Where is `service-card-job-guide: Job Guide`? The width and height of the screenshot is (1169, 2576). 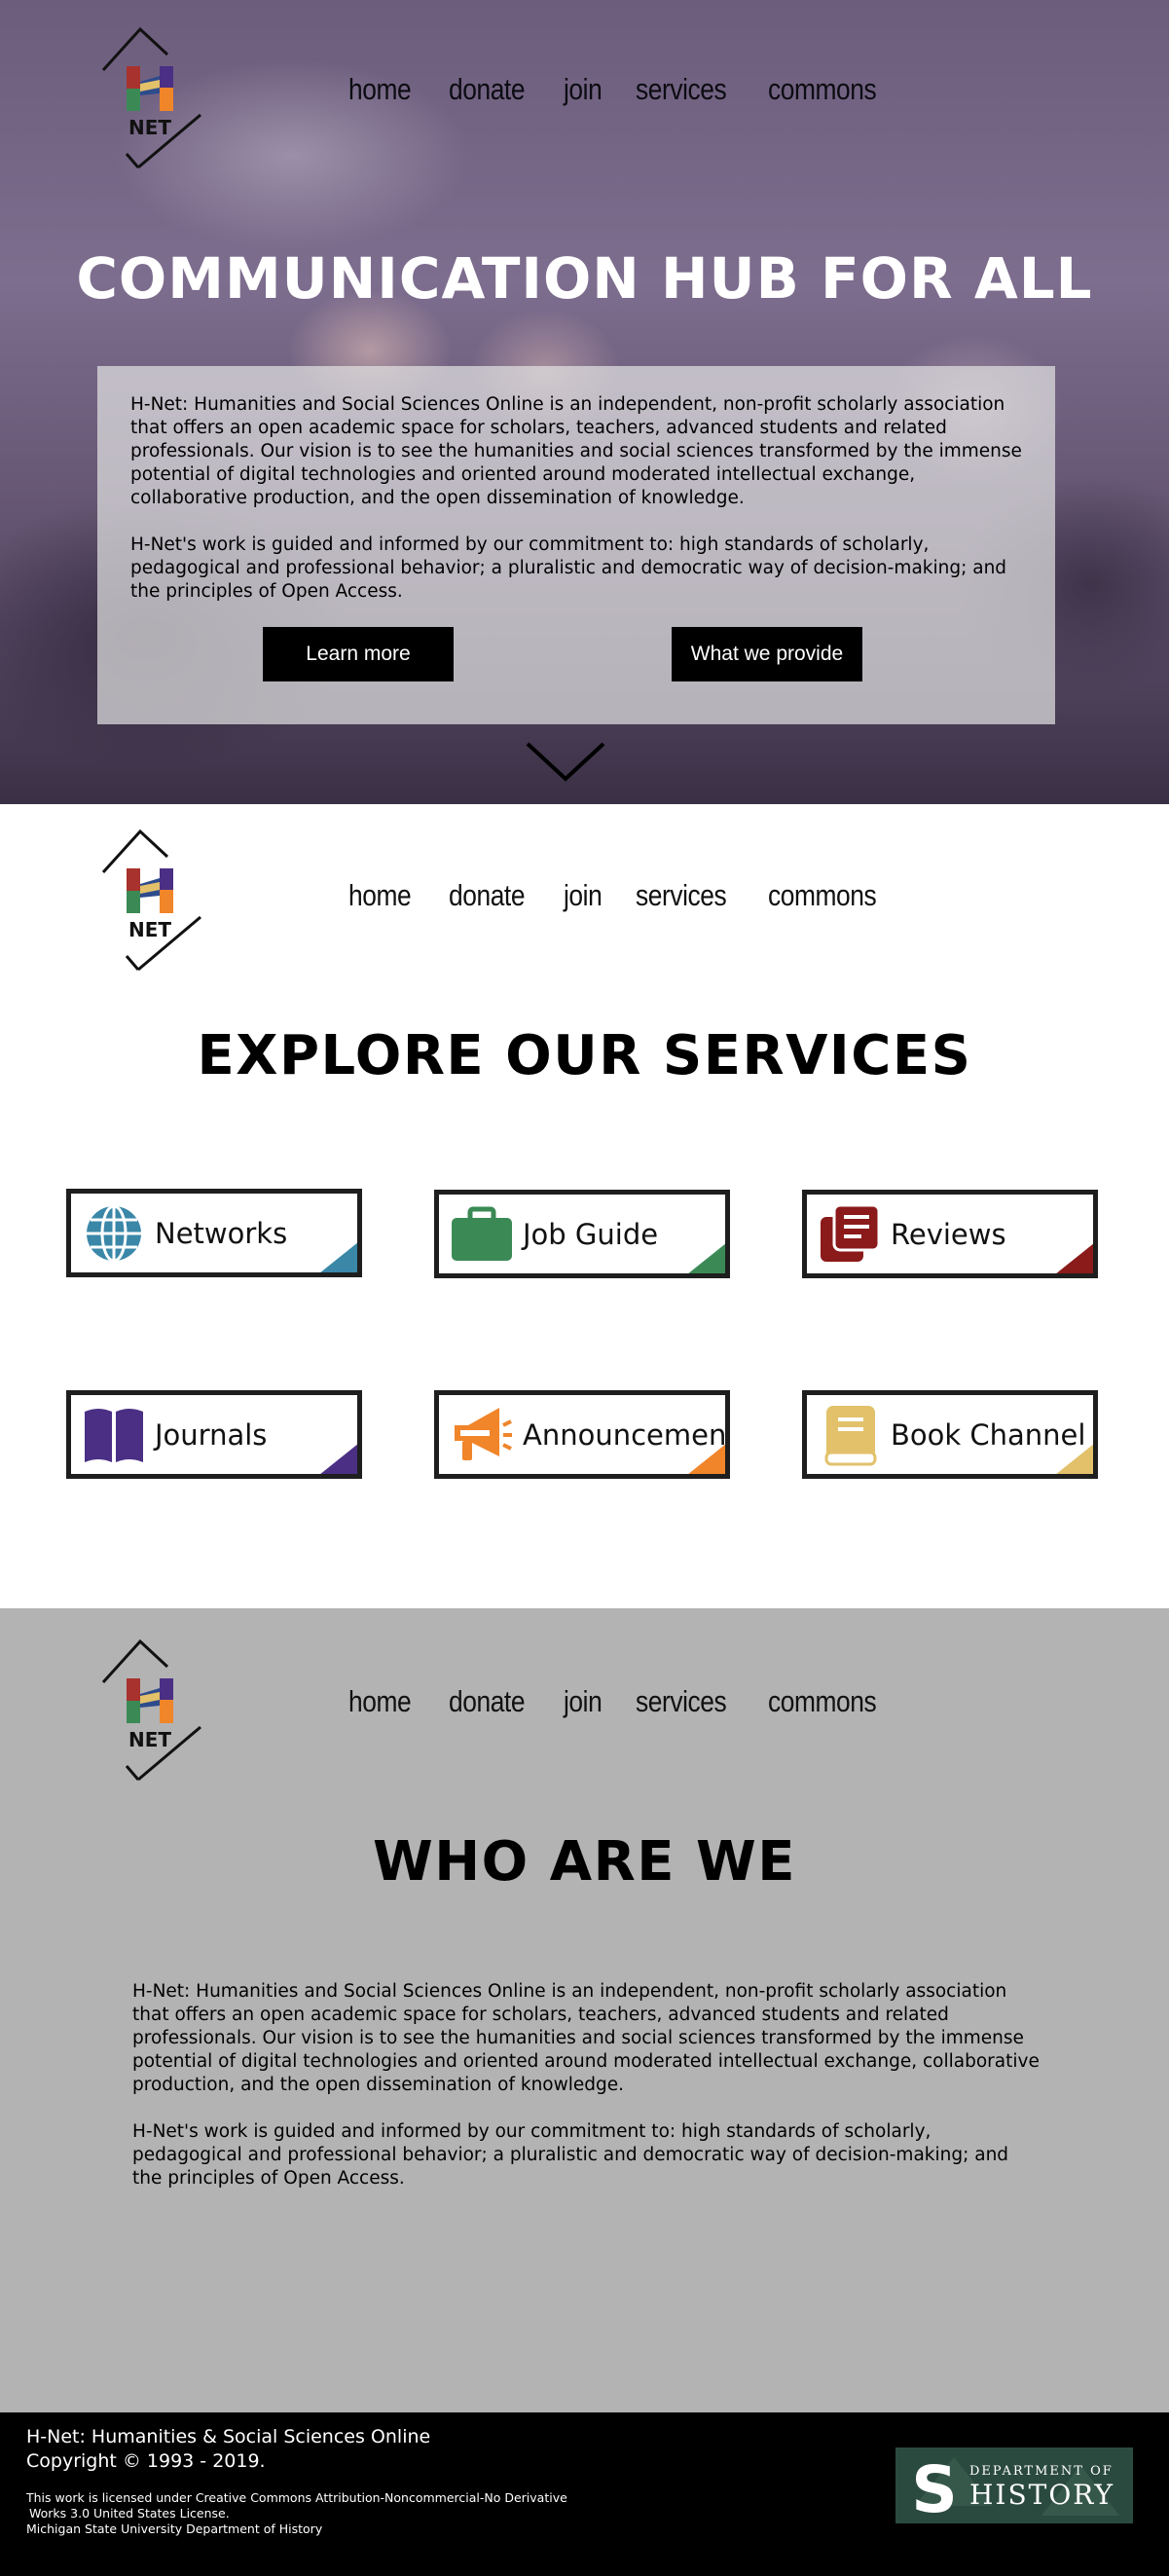
service-card-job-guide: Job Guide is located at coordinates (582, 1234).